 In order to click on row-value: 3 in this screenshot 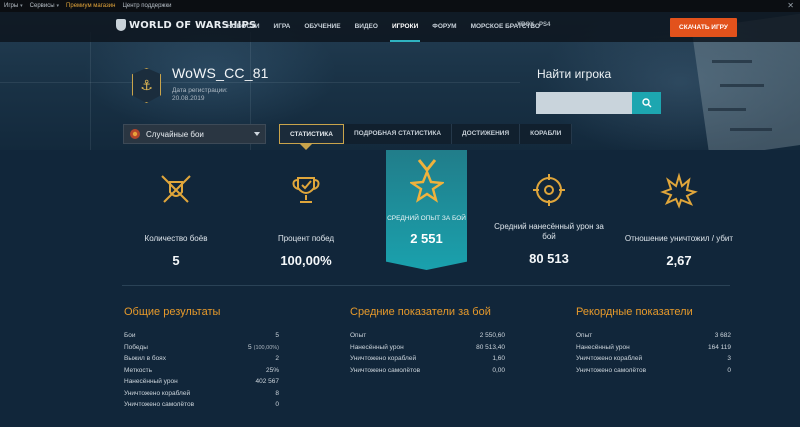, I will do `click(729, 359)`.